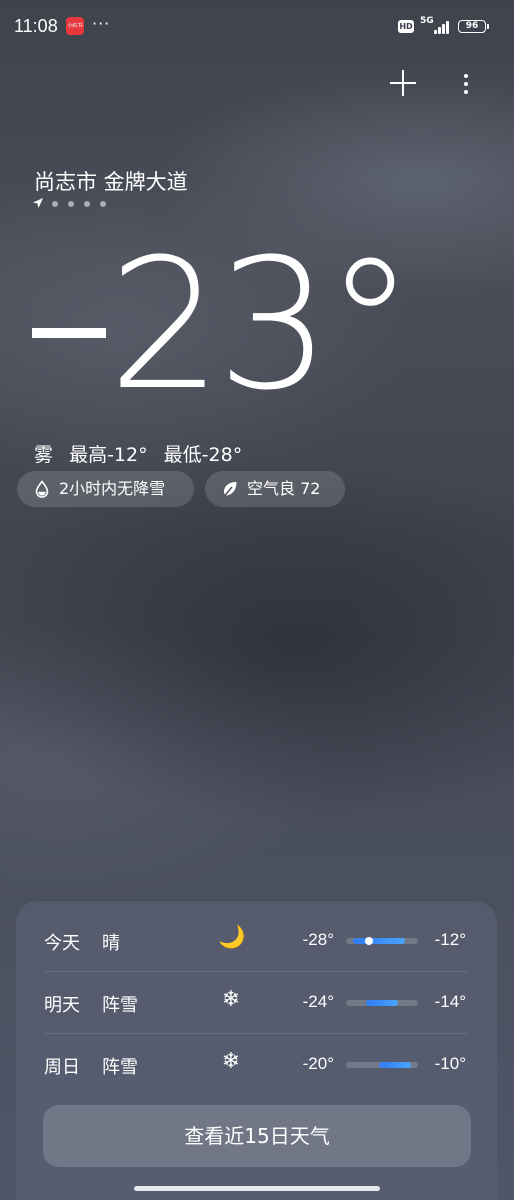  Describe the element at coordinates (318, 1063) in the screenshot. I see `forecast-low: -20°` at that location.